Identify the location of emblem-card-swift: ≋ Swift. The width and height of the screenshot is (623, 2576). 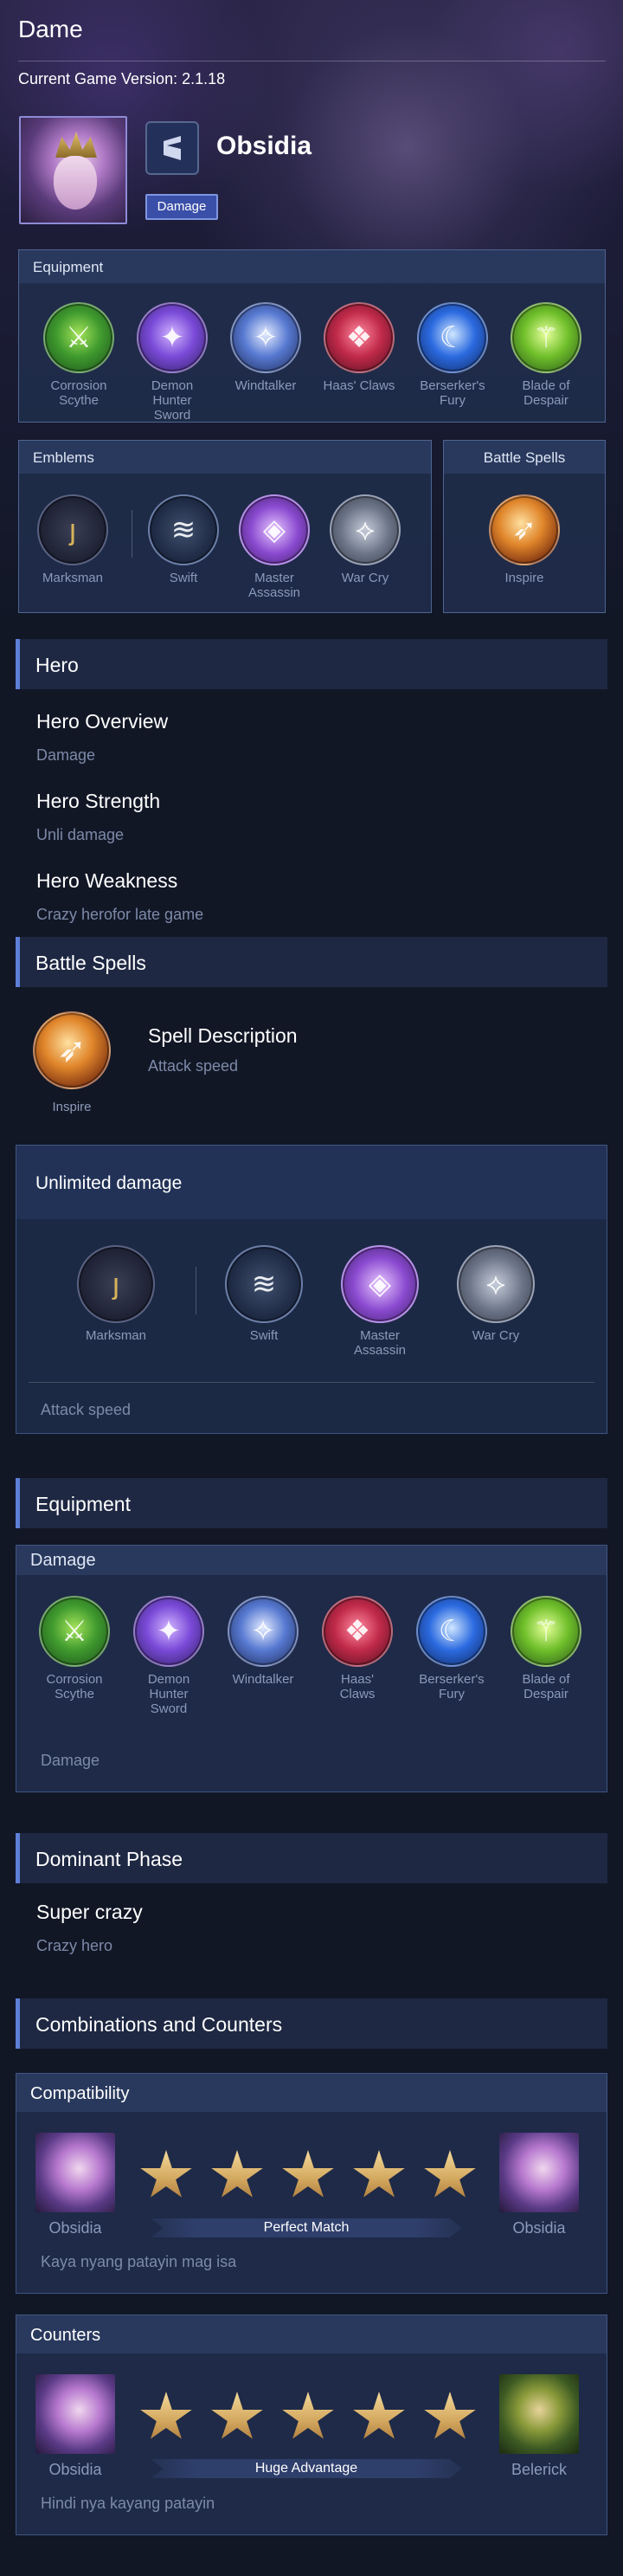
(264, 1294).